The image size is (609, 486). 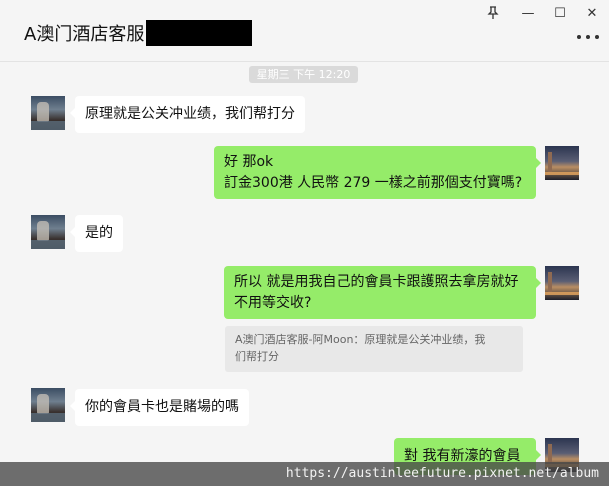 What do you see at coordinates (528, 13) in the screenshot?
I see `minimize-button: —` at bounding box center [528, 13].